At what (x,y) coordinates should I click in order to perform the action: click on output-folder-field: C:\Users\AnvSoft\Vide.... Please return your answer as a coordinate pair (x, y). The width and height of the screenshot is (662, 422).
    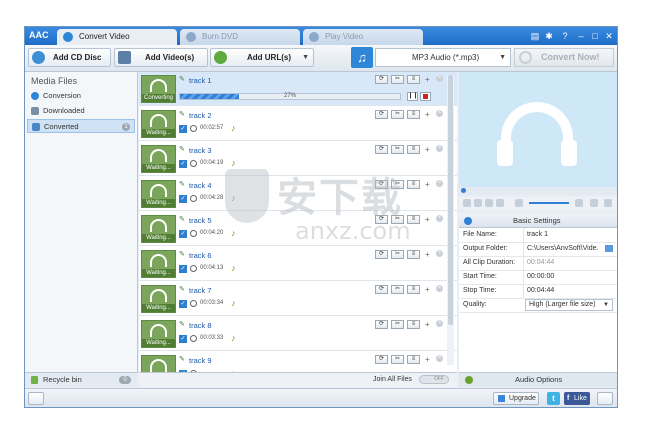
    Looking at the image, I should click on (563, 249).